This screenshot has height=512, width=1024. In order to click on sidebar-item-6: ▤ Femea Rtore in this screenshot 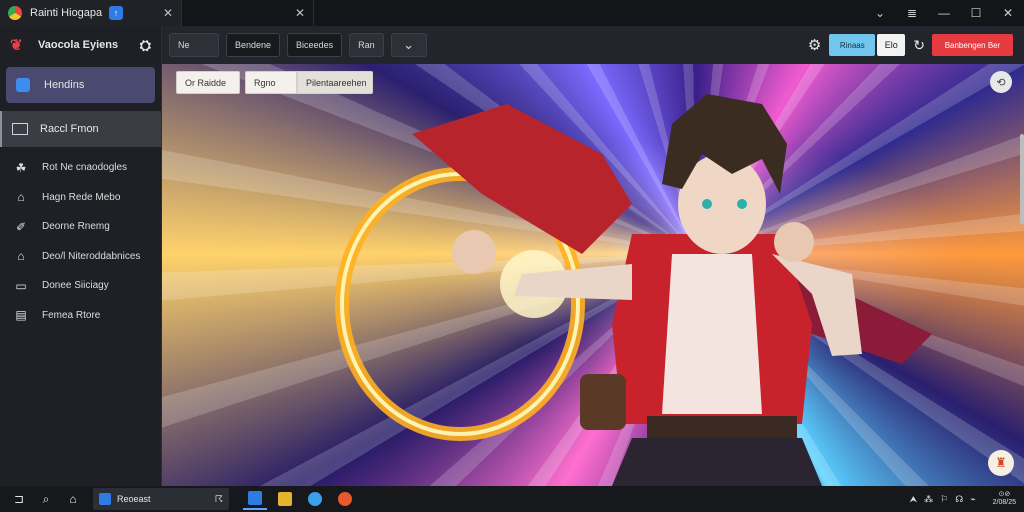, I will do `click(80, 316)`.